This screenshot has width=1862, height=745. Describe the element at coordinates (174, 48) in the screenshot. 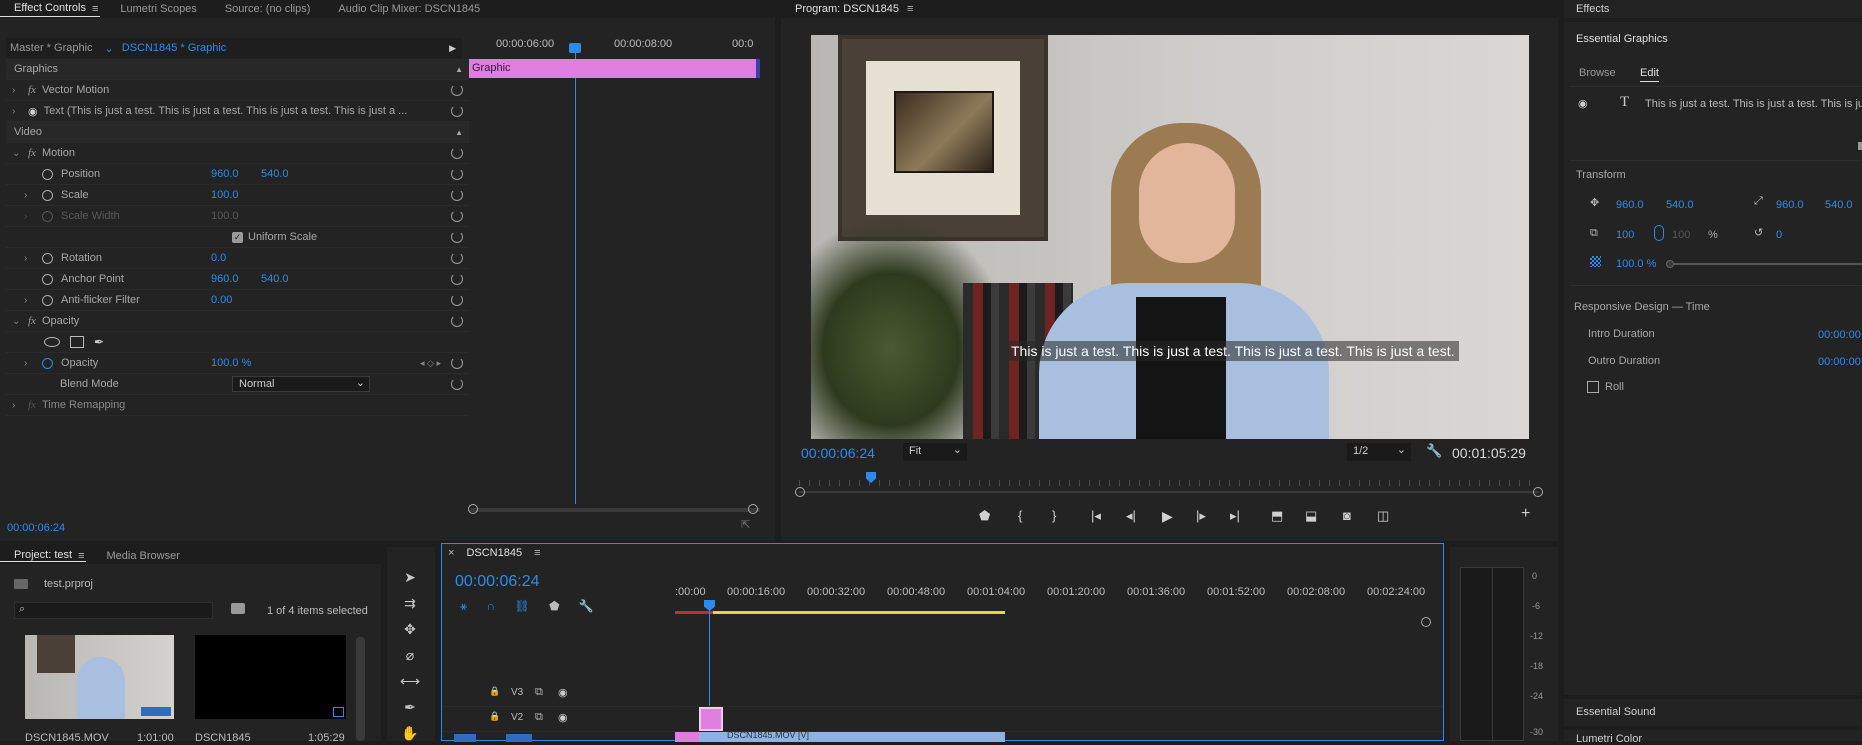

I see `clip-label: DSCN1845 * Graphic` at that location.